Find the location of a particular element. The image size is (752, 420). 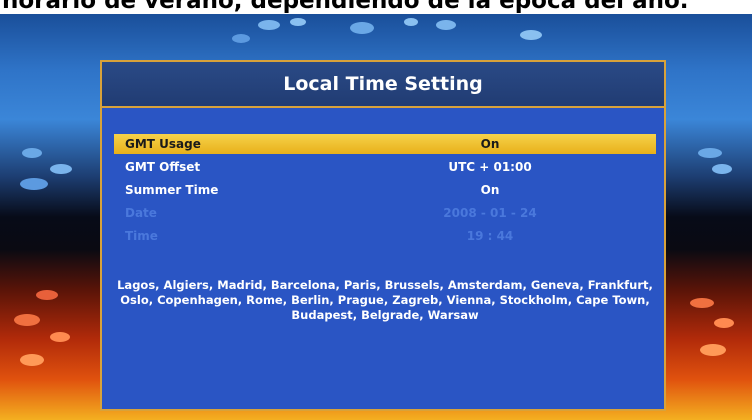

dialog-title: Local Time Setting is located at coordinates (383, 84).